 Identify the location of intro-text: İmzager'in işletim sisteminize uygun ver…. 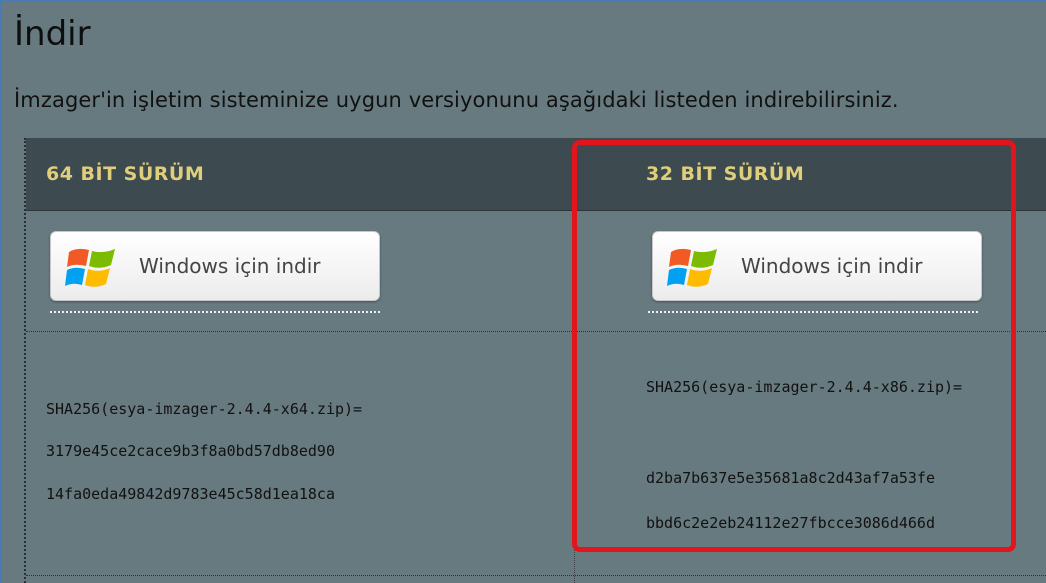
(456, 100).